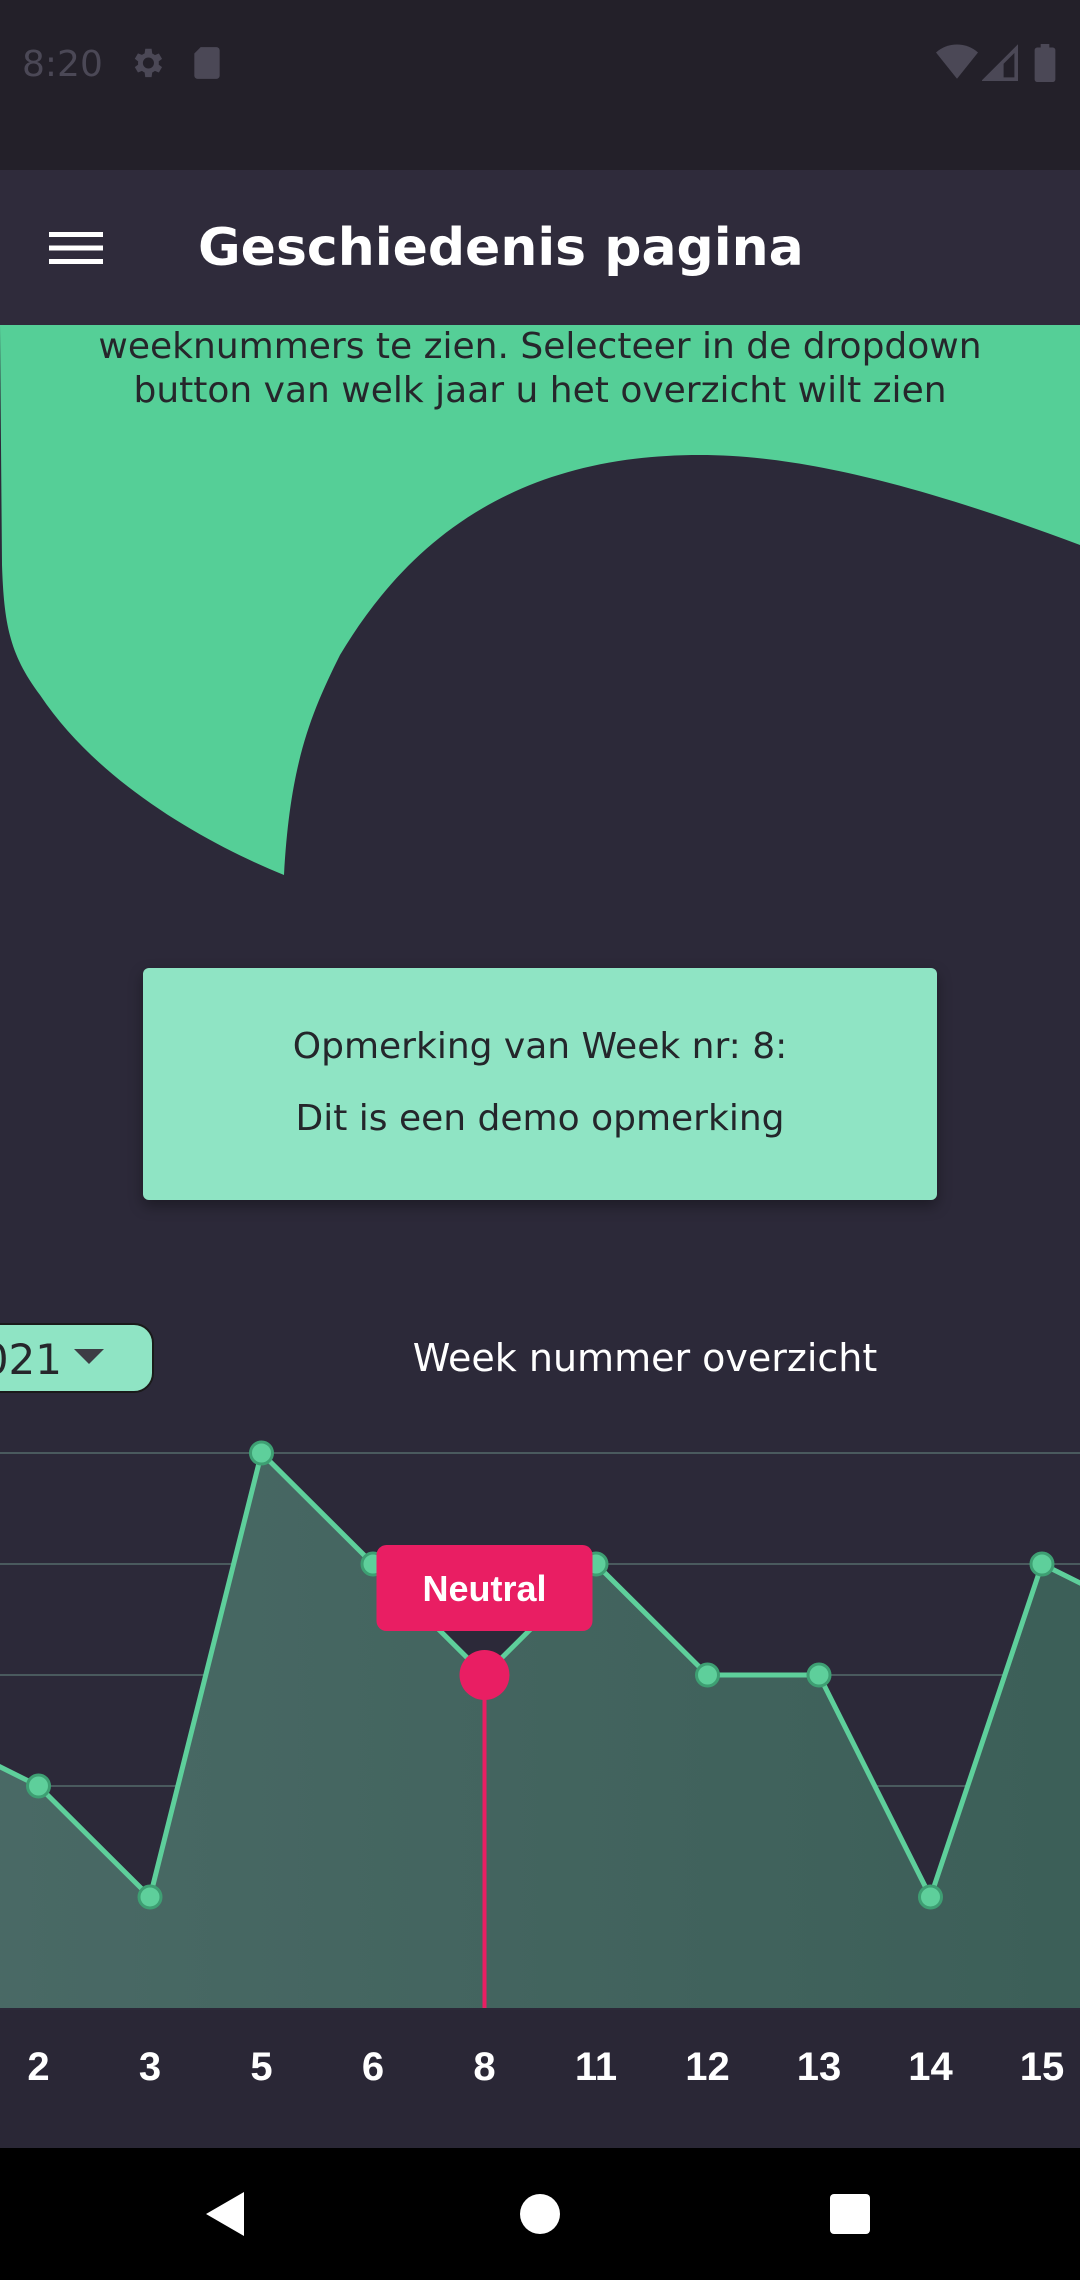 This screenshot has width=1080, height=2280. I want to click on x-tick-label: 13, so click(819, 2067).